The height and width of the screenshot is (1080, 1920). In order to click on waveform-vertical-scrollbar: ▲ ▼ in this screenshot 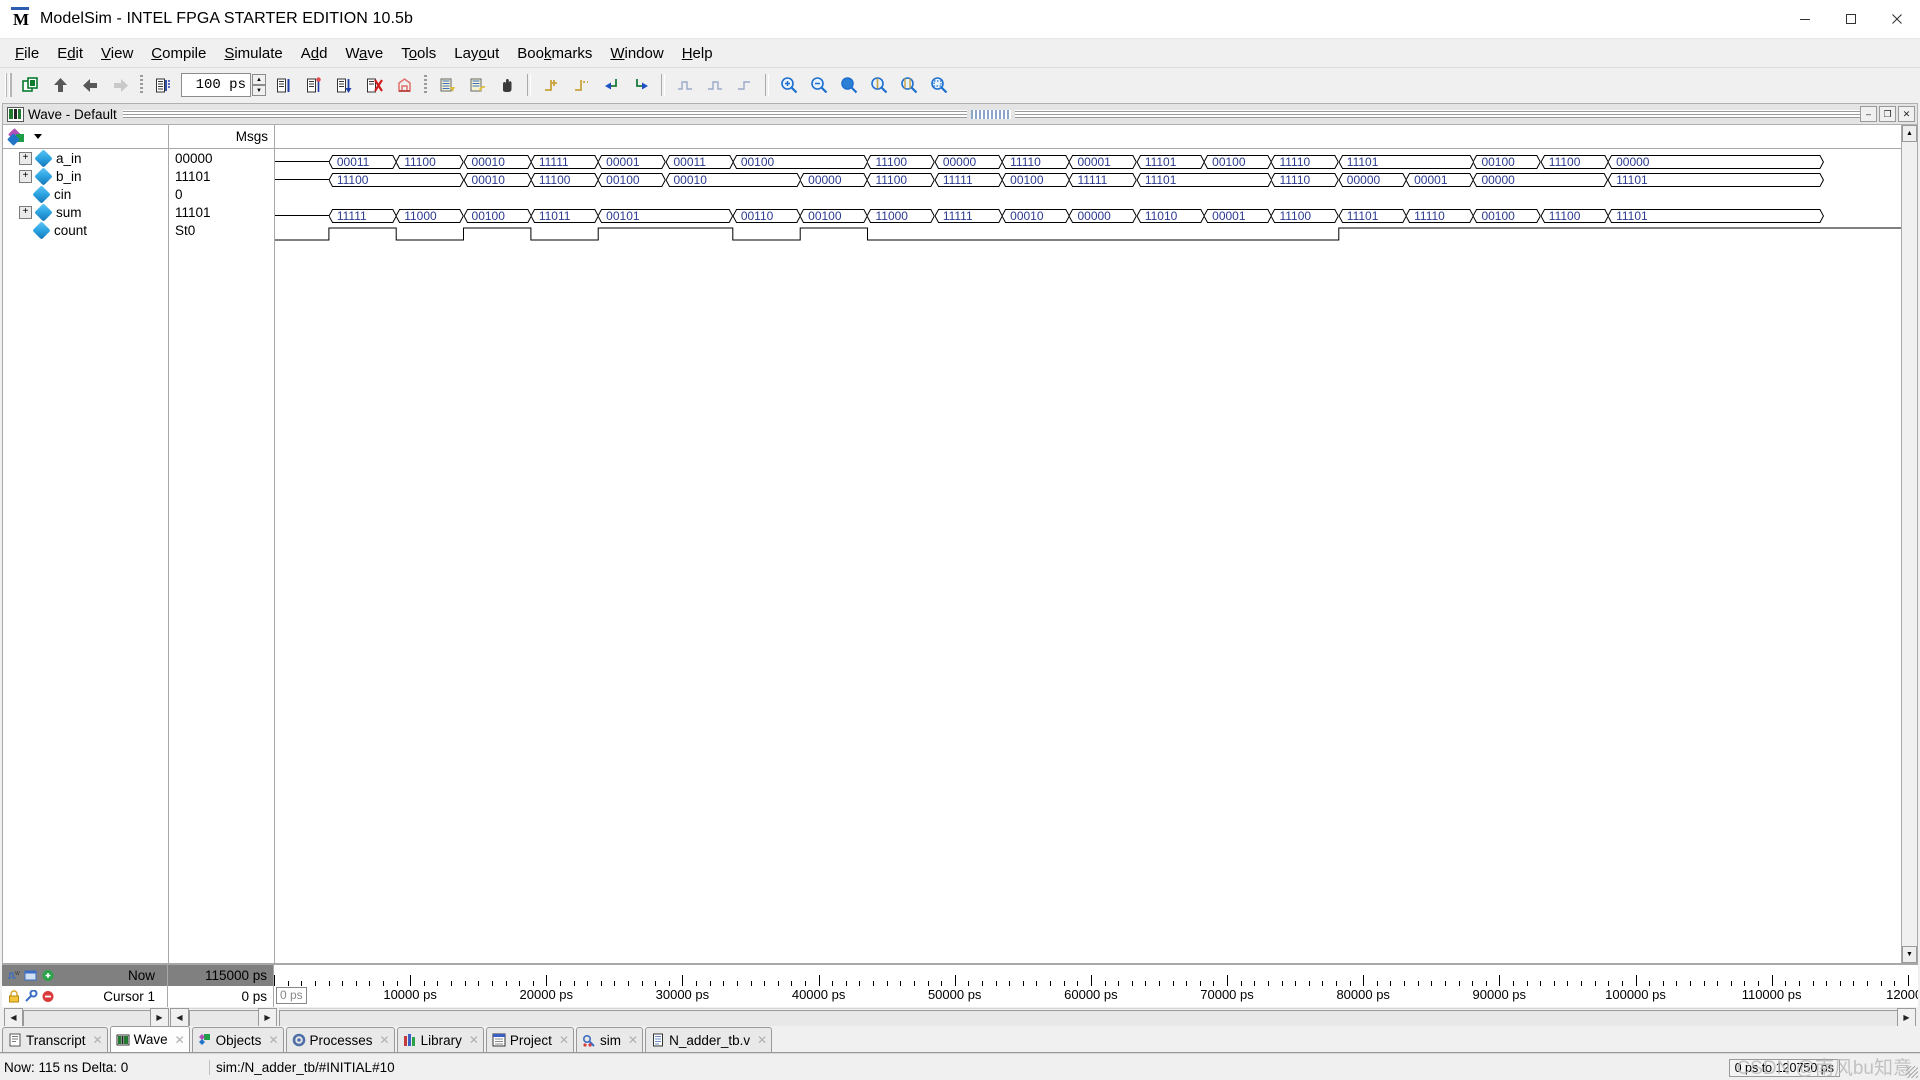, I will do `click(1909, 544)`.